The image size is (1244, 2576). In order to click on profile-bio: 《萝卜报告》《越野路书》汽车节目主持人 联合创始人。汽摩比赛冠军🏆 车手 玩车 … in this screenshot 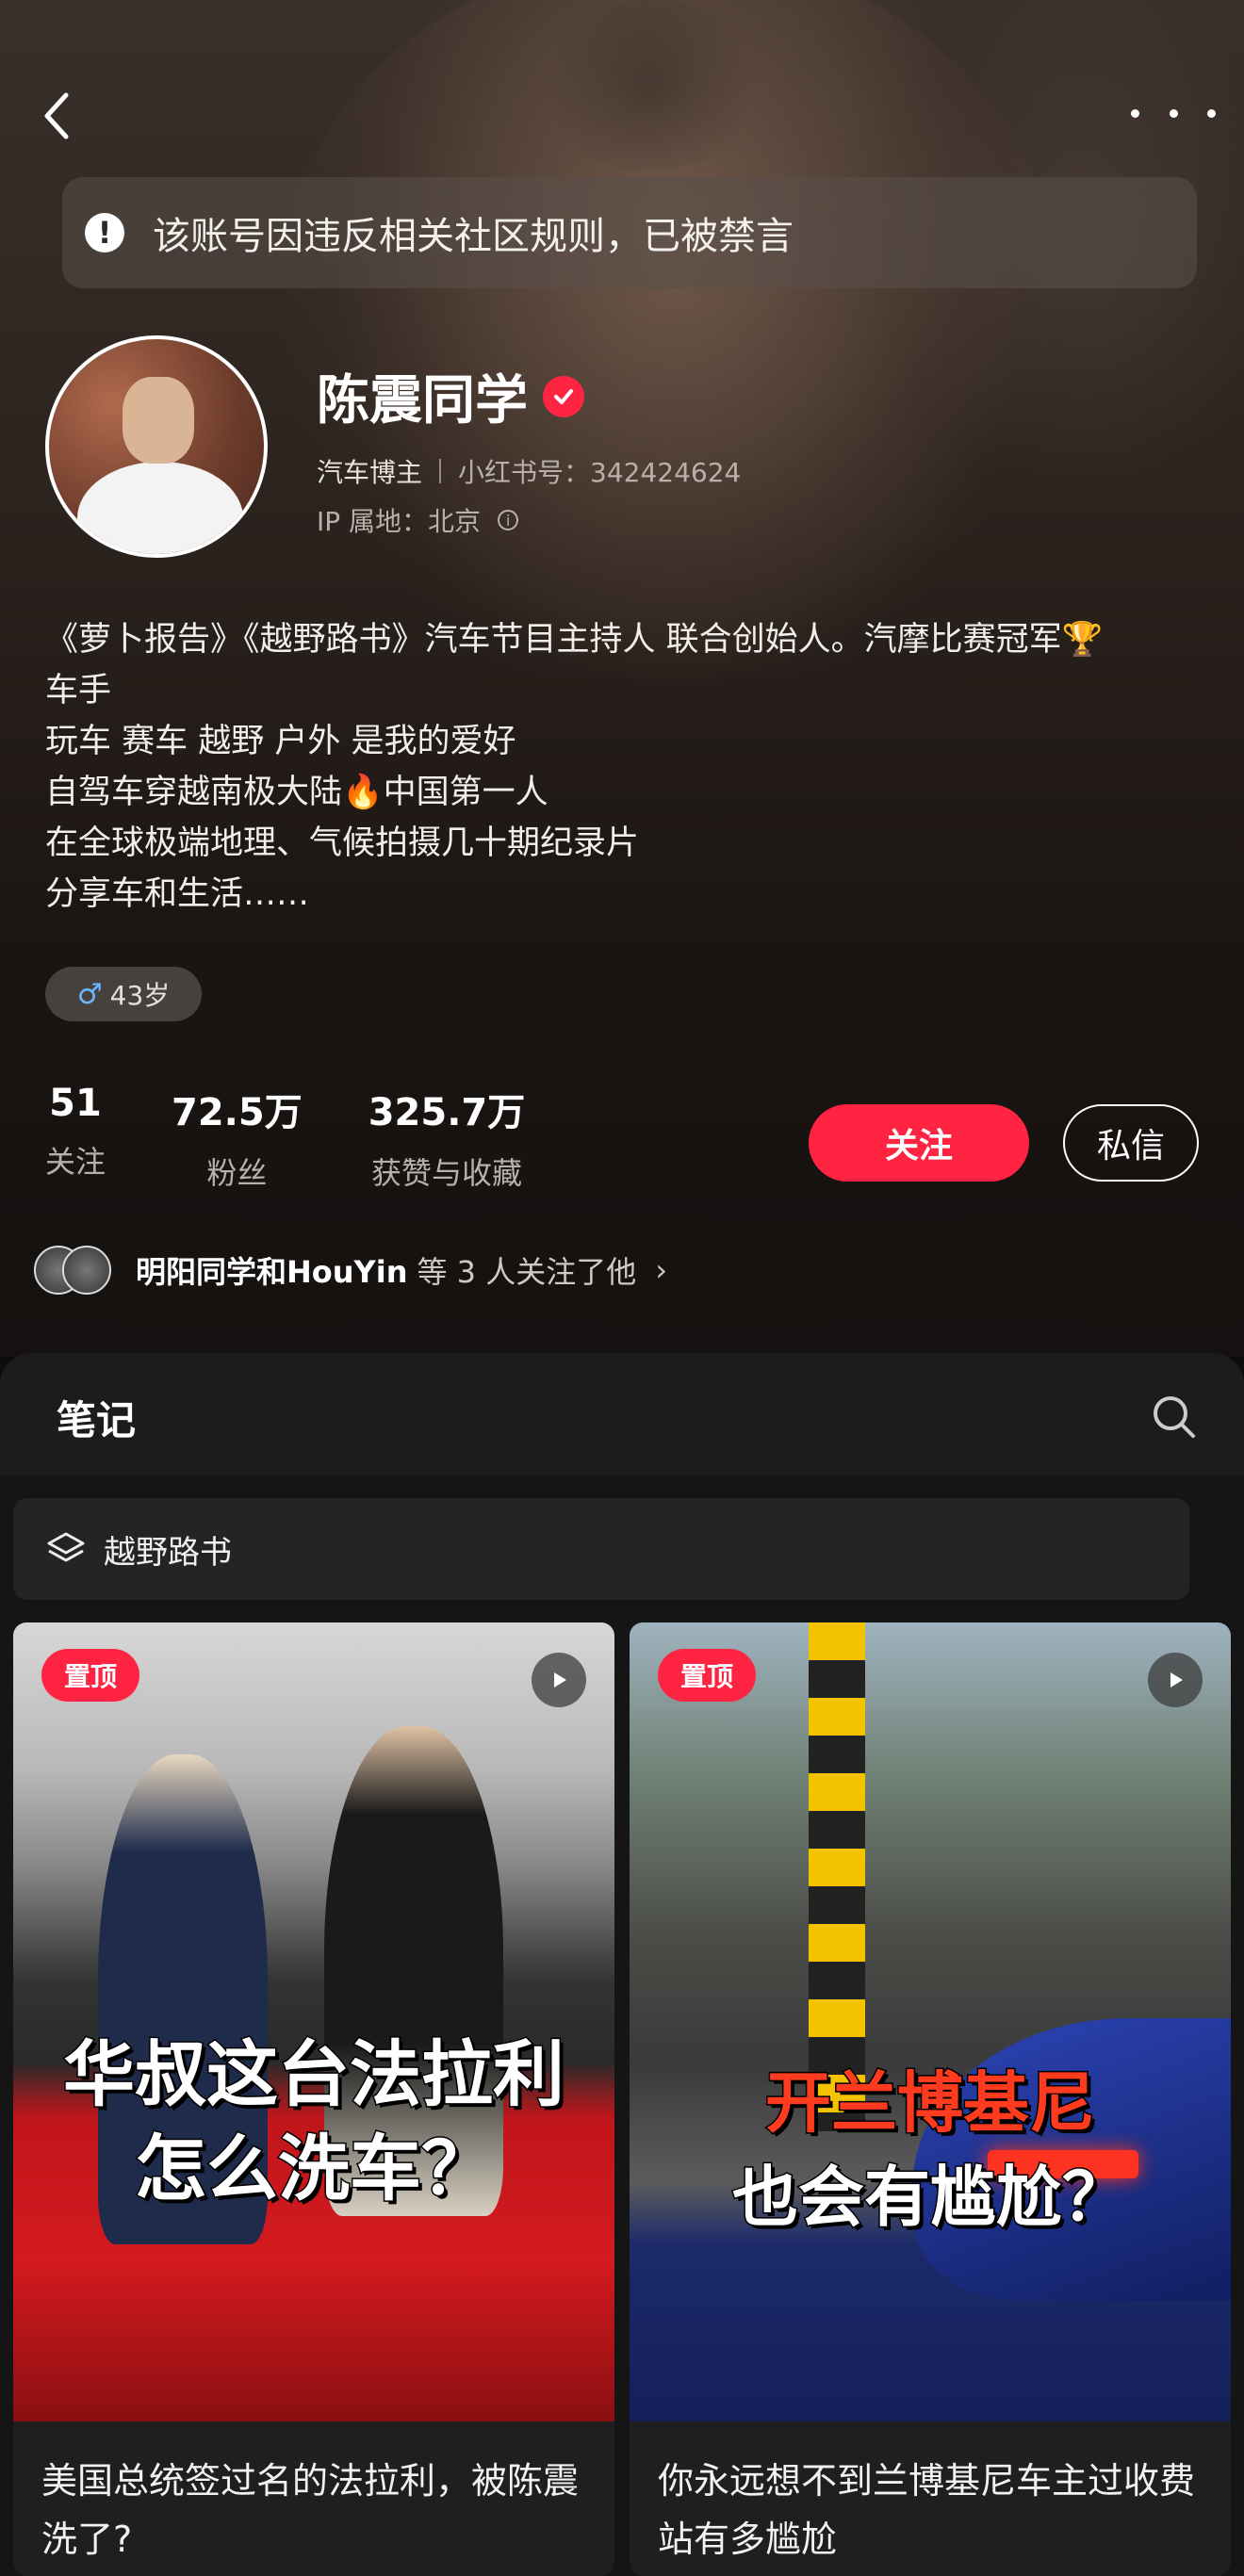, I will do `click(629, 767)`.